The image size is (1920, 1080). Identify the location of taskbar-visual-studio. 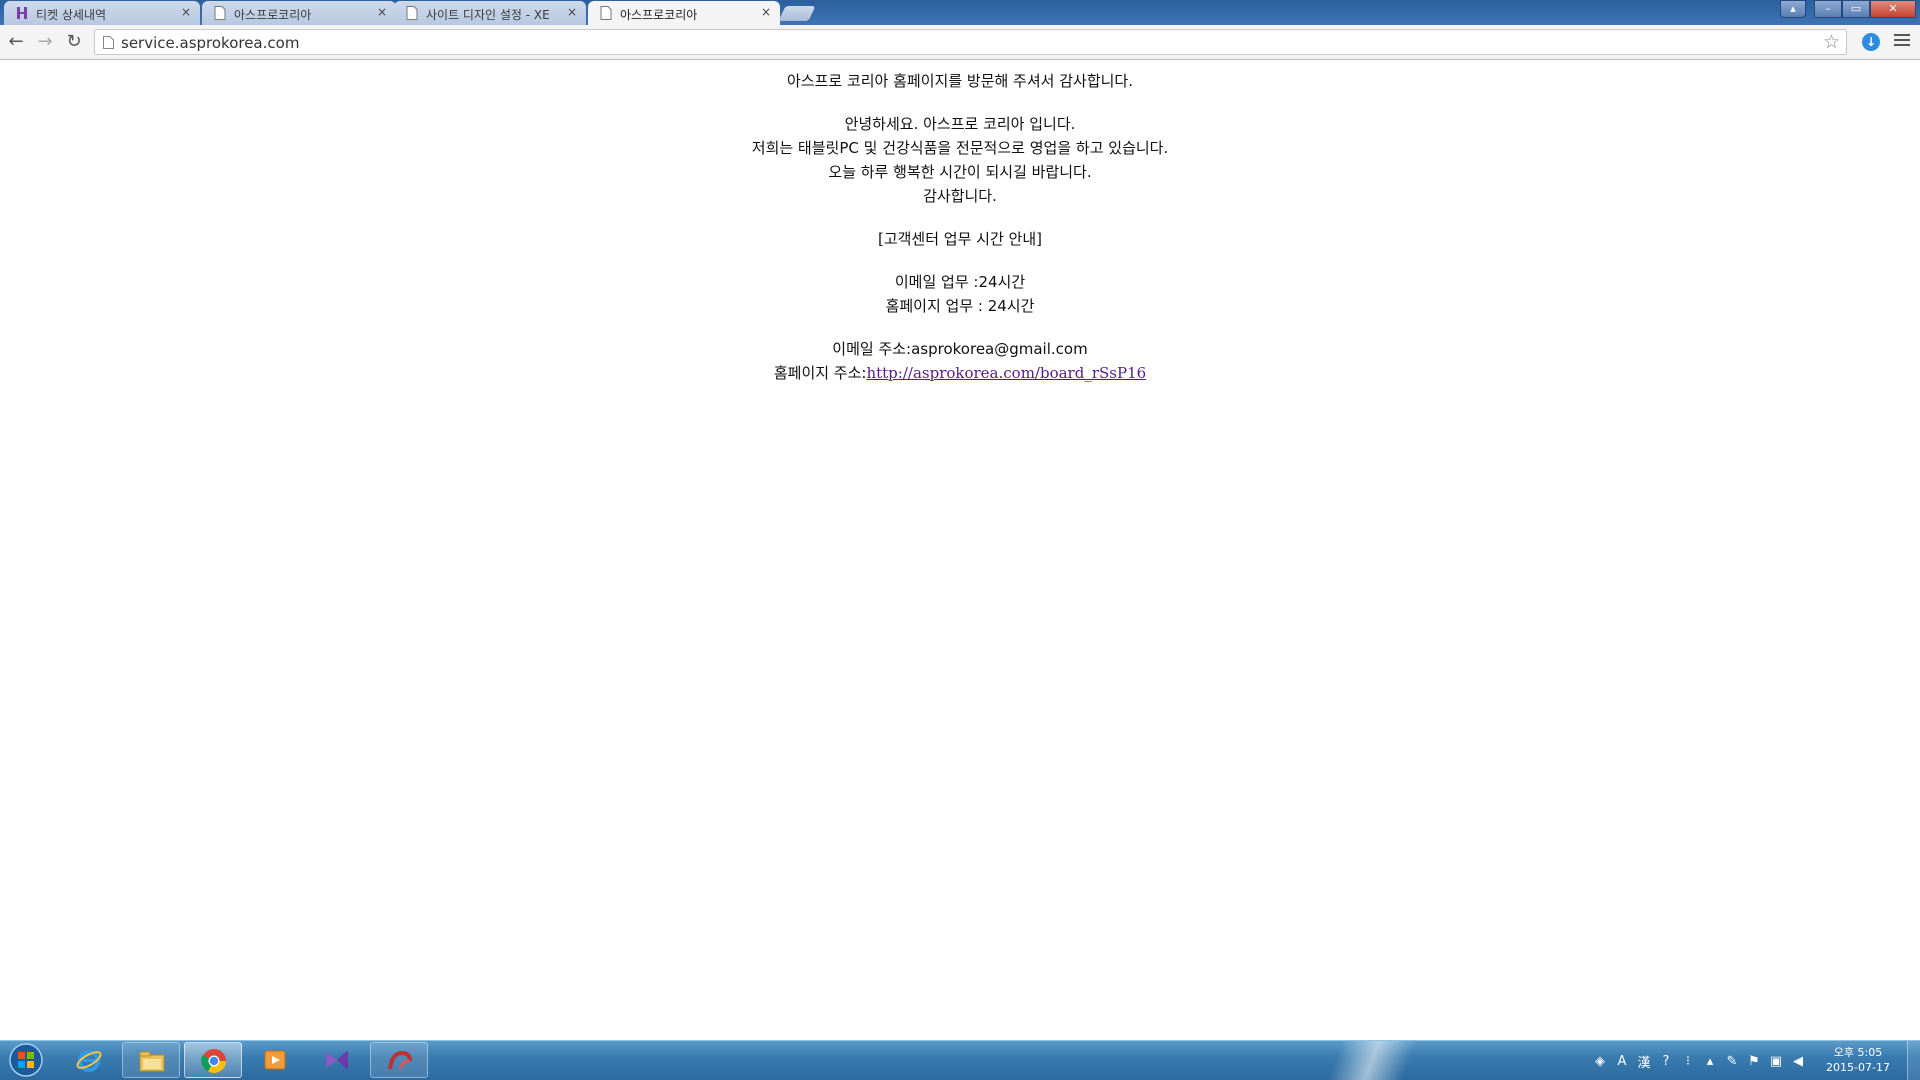
(337, 1060).